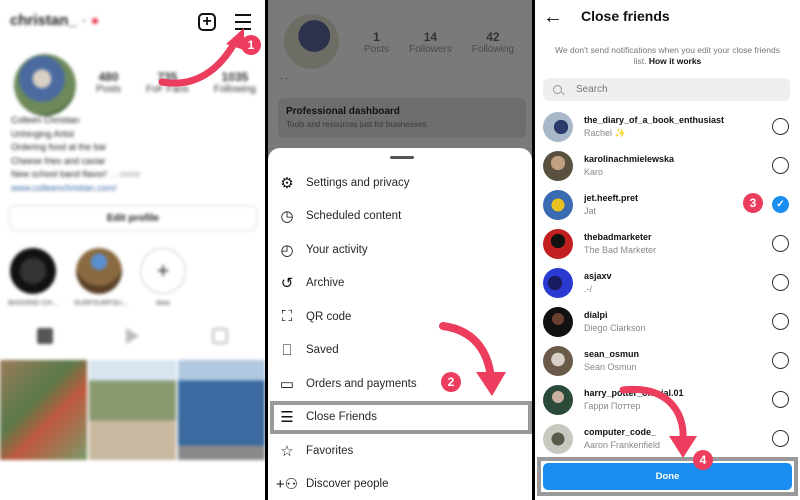  What do you see at coordinates (322, 350) in the screenshot?
I see `menu-item-label: Saved` at bounding box center [322, 350].